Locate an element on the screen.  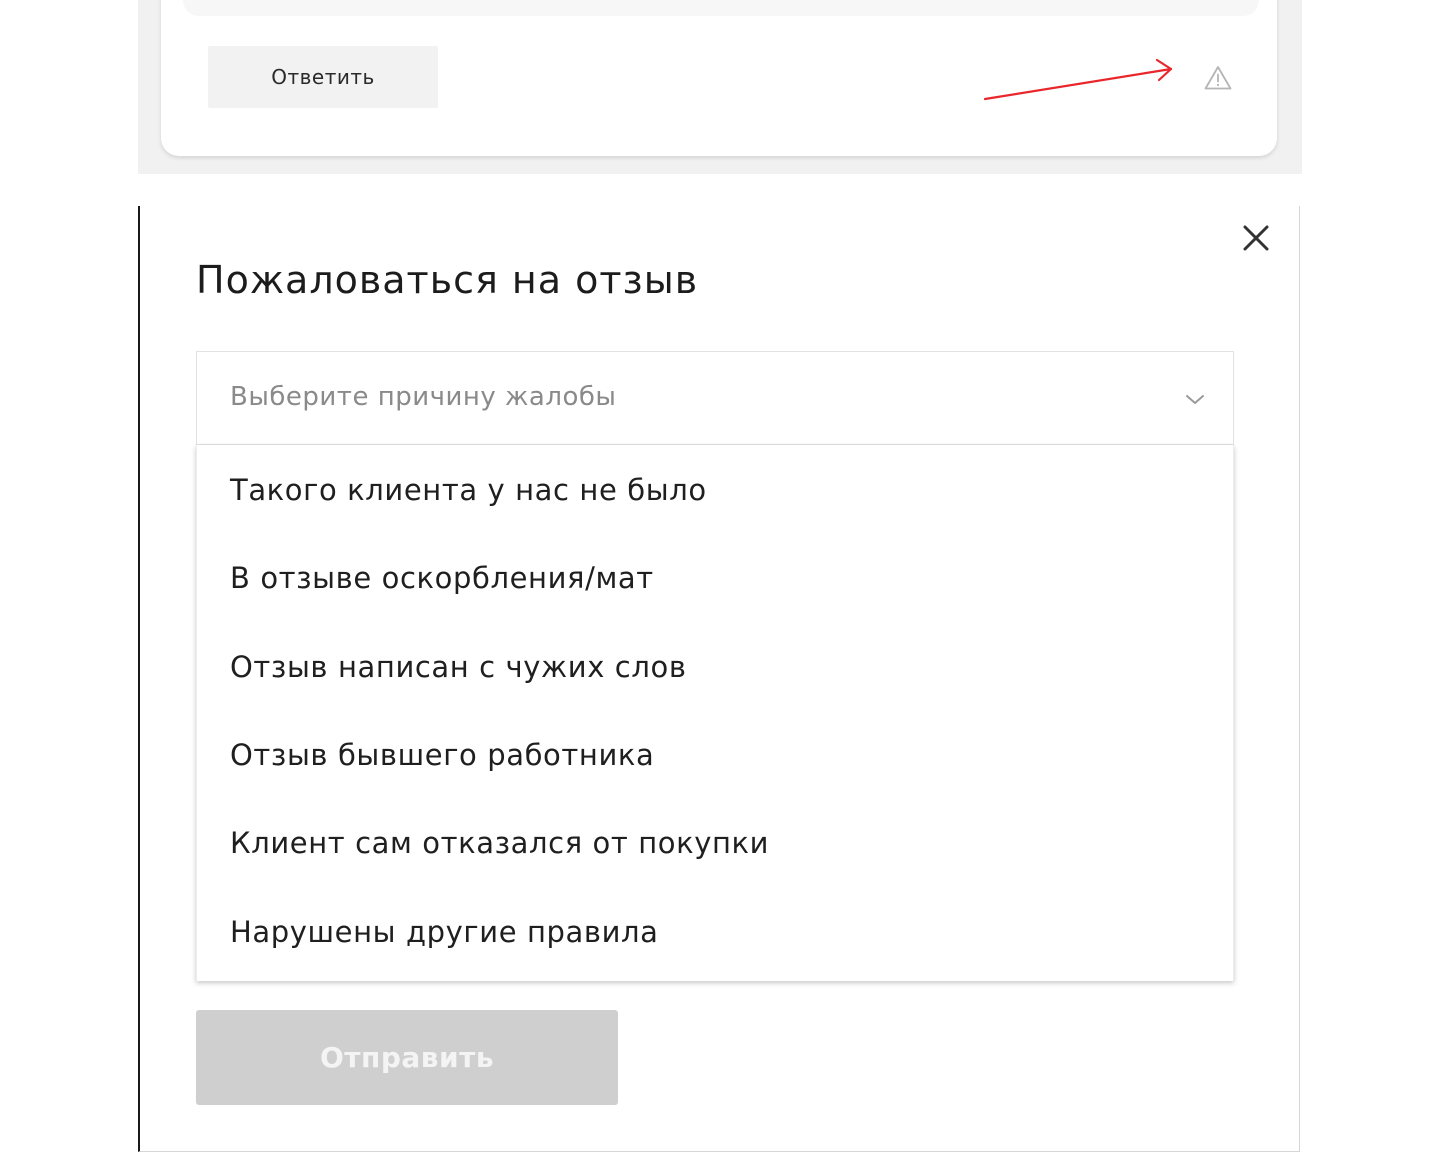
option-client-cancelled: Клиент сам отказался от покупки is located at coordinates (715, 843).